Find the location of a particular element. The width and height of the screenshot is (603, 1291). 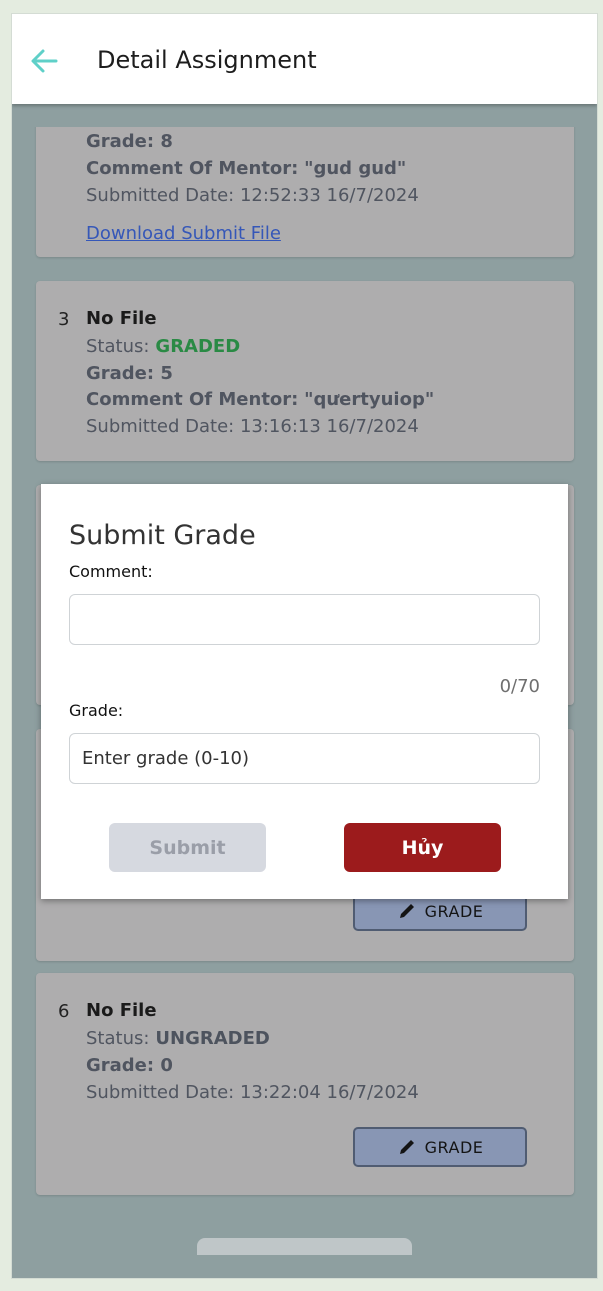

arrow-left-icon is located at coordinates (44, 61).